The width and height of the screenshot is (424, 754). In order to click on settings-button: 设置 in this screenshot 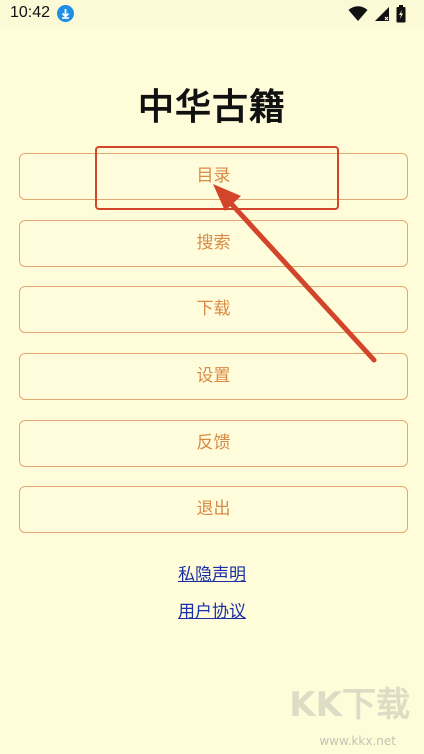, I will do `click(213, 377)`.